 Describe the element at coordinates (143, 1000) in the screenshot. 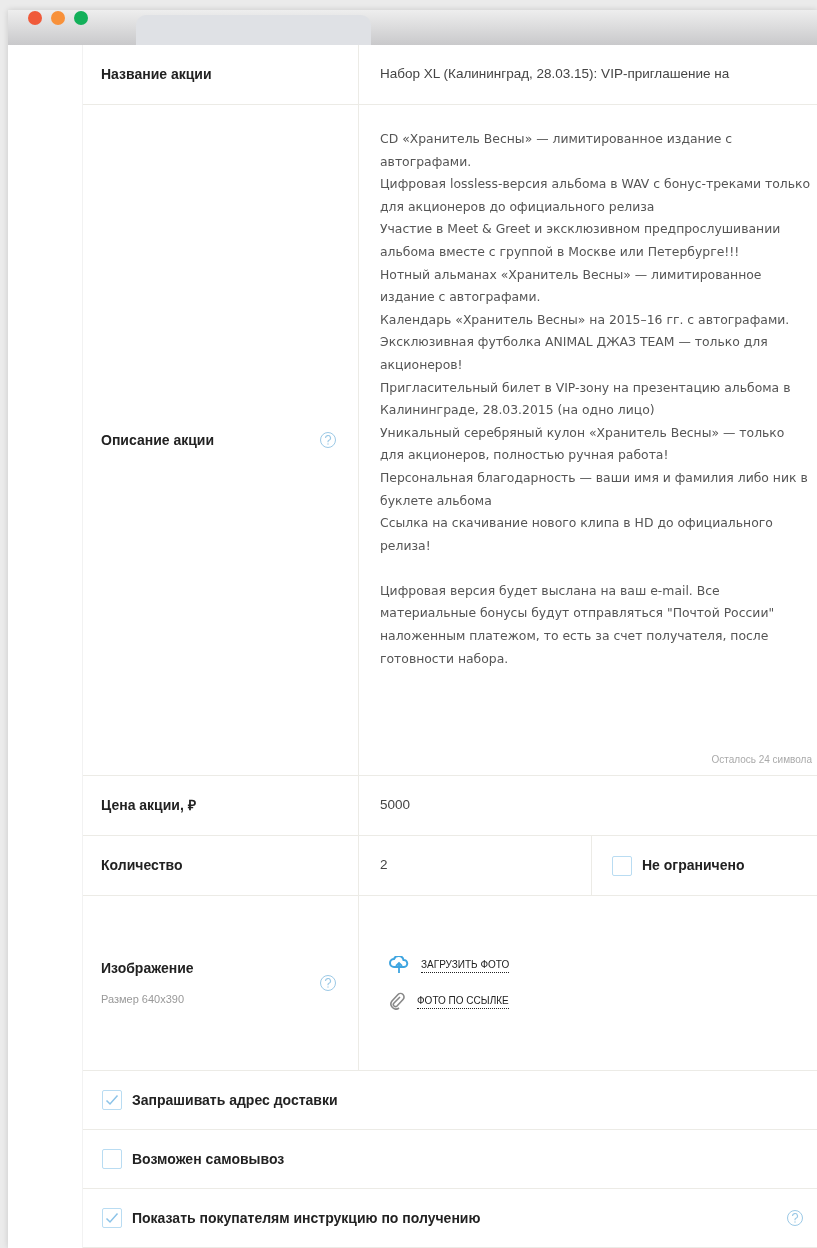

I see `field-hint: Размер 640x390` at that location.